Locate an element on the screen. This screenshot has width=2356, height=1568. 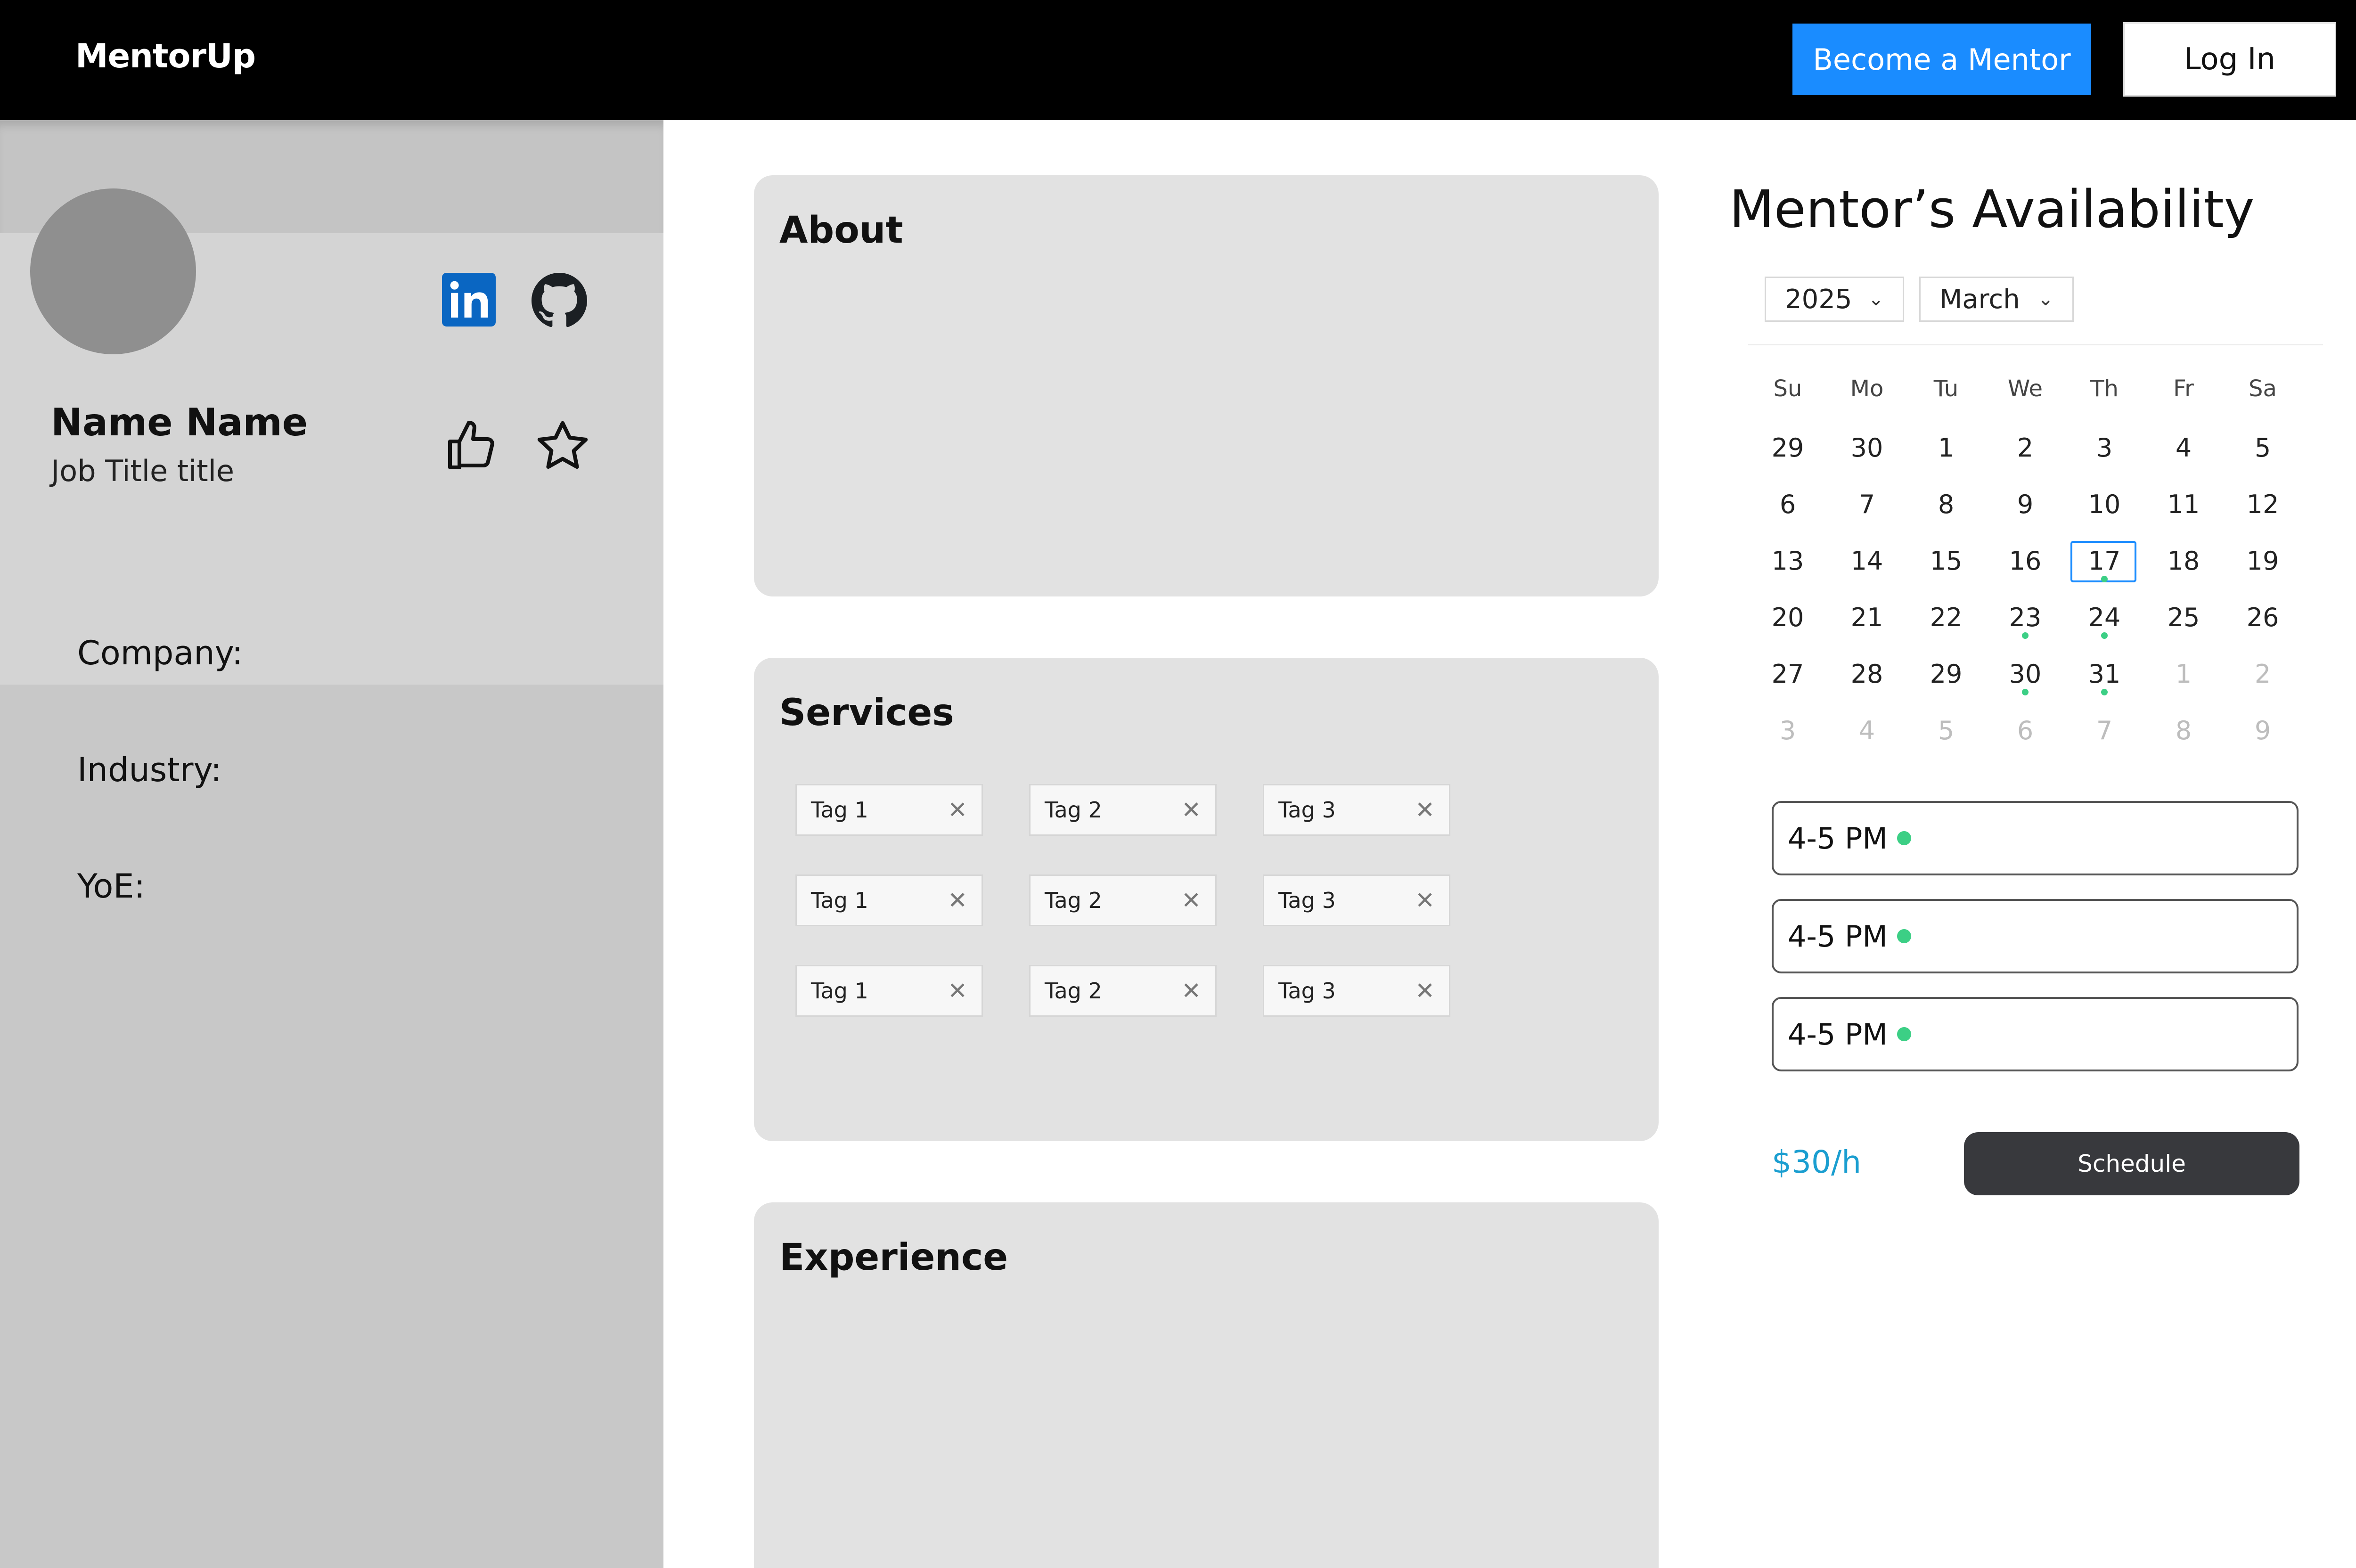
calendar-day-outside: 1 is located at coordinates (2183, 674).